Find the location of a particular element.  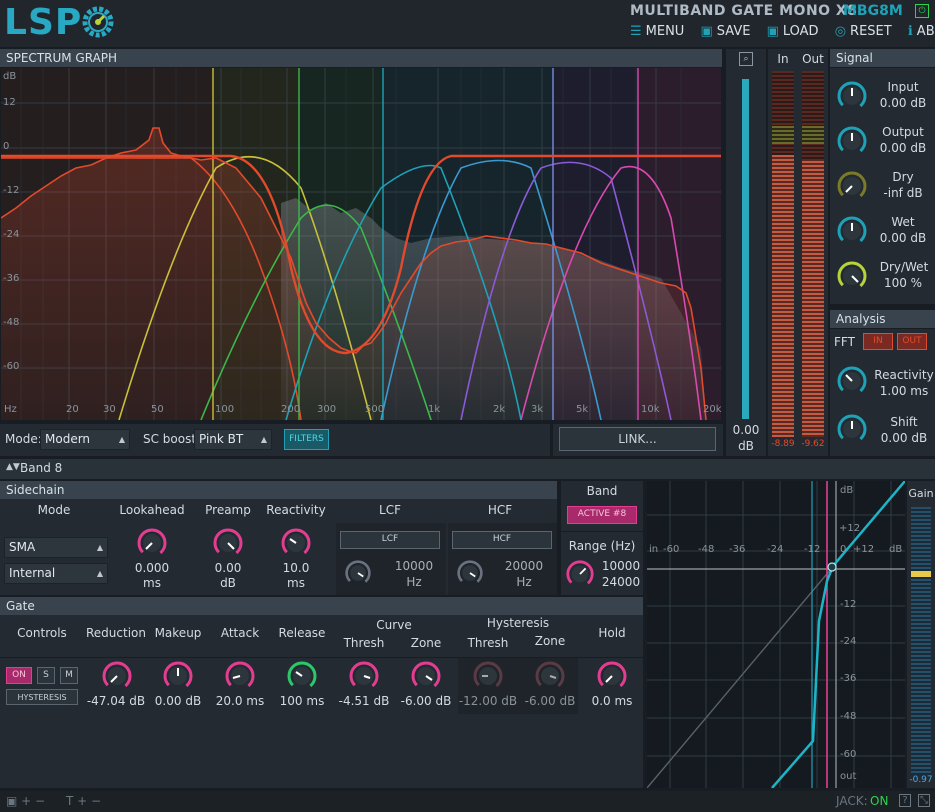

add-icon: ▣ + − is located at coordinates (25, 801).